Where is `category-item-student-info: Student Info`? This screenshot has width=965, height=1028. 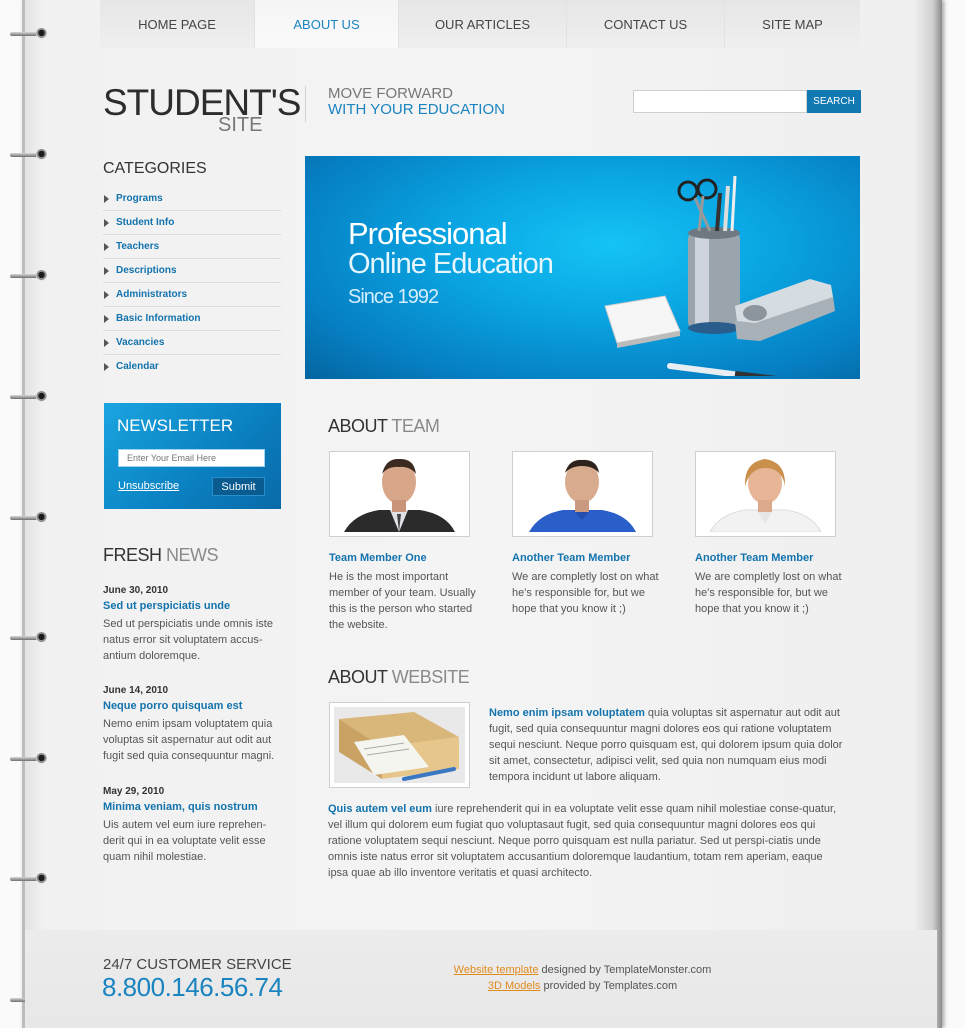
category-item-student-info: Student Info is located at coordinates (192, 223).